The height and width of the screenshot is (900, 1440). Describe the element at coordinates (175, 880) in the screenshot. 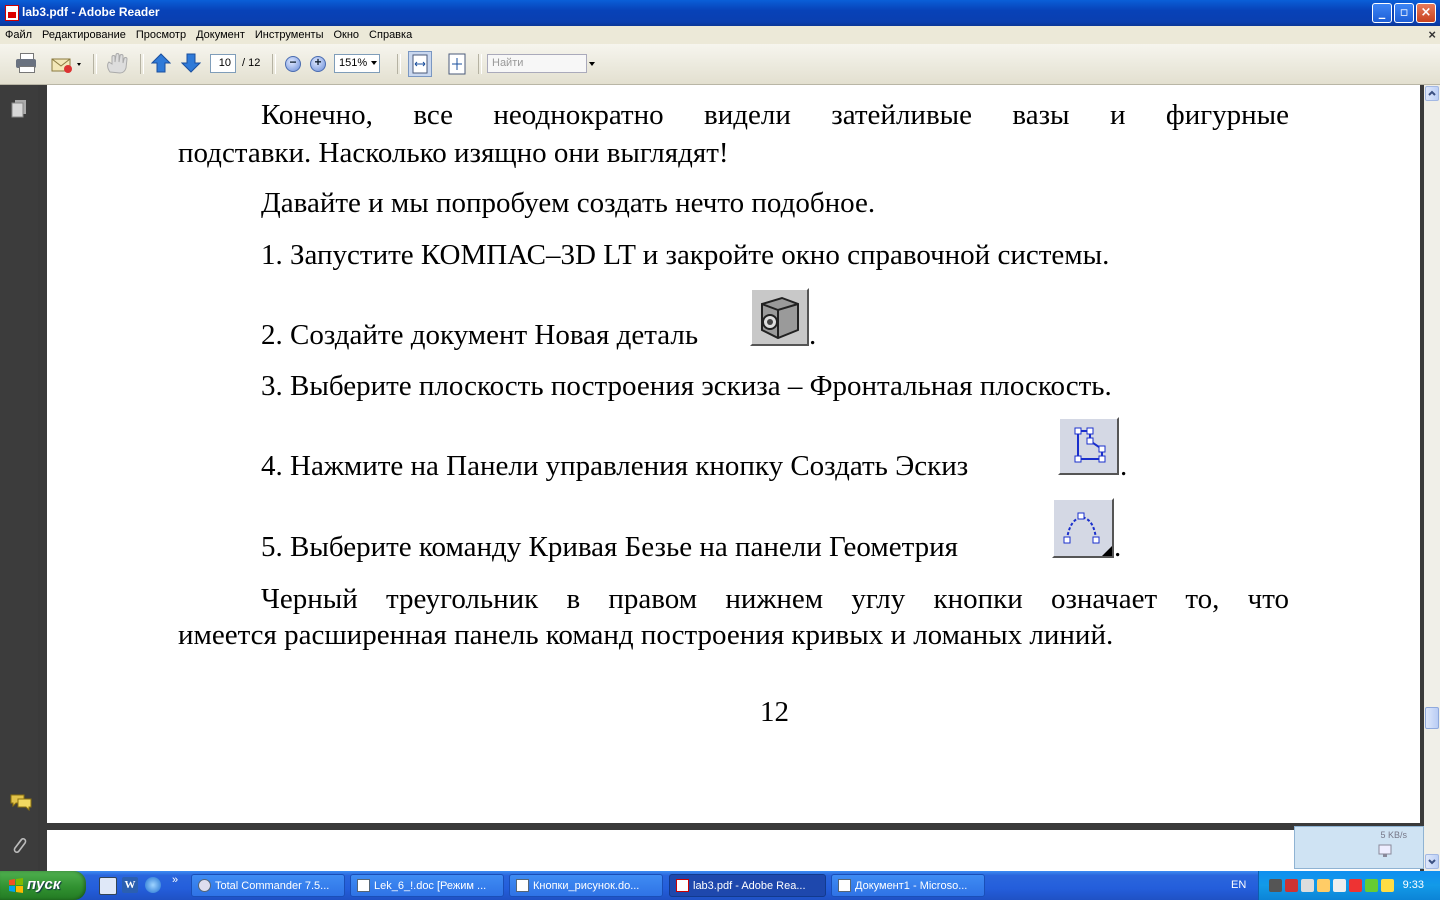

I see `quick-launch-more: »` at that location.